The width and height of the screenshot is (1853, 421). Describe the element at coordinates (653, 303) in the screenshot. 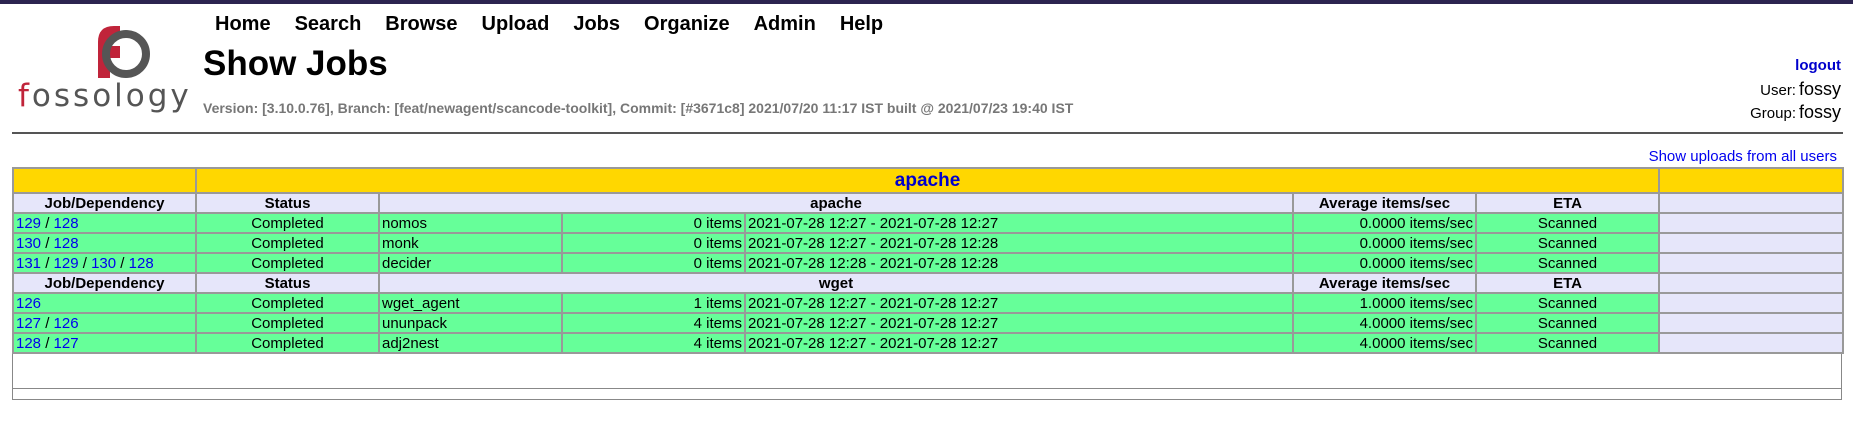

I see `items-cell: 1 items` at that location.